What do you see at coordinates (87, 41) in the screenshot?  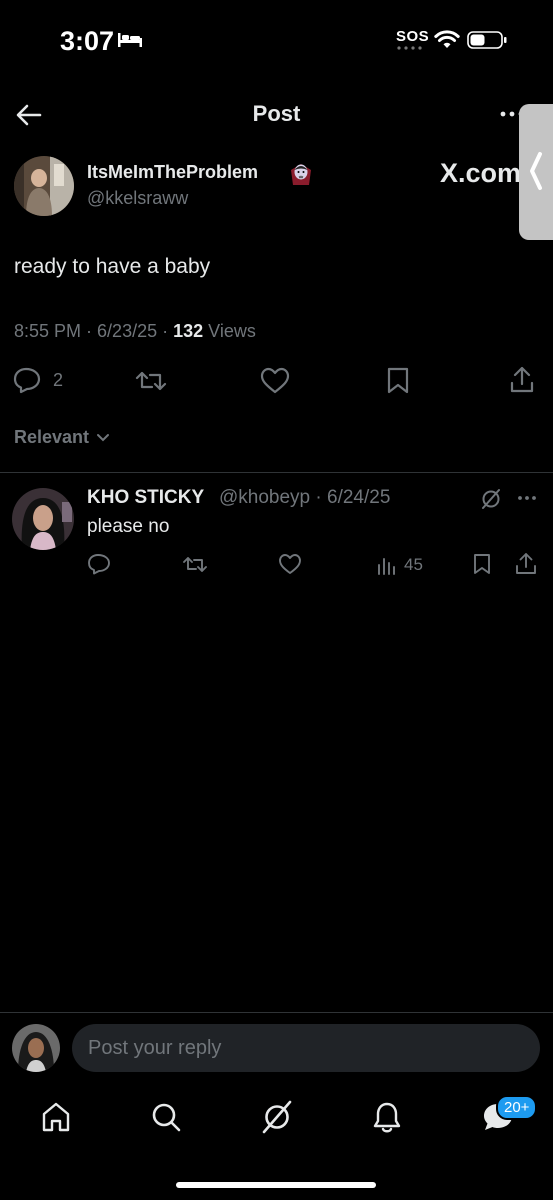 I see `status-time: 3:07` at bounding box center [87, 41].